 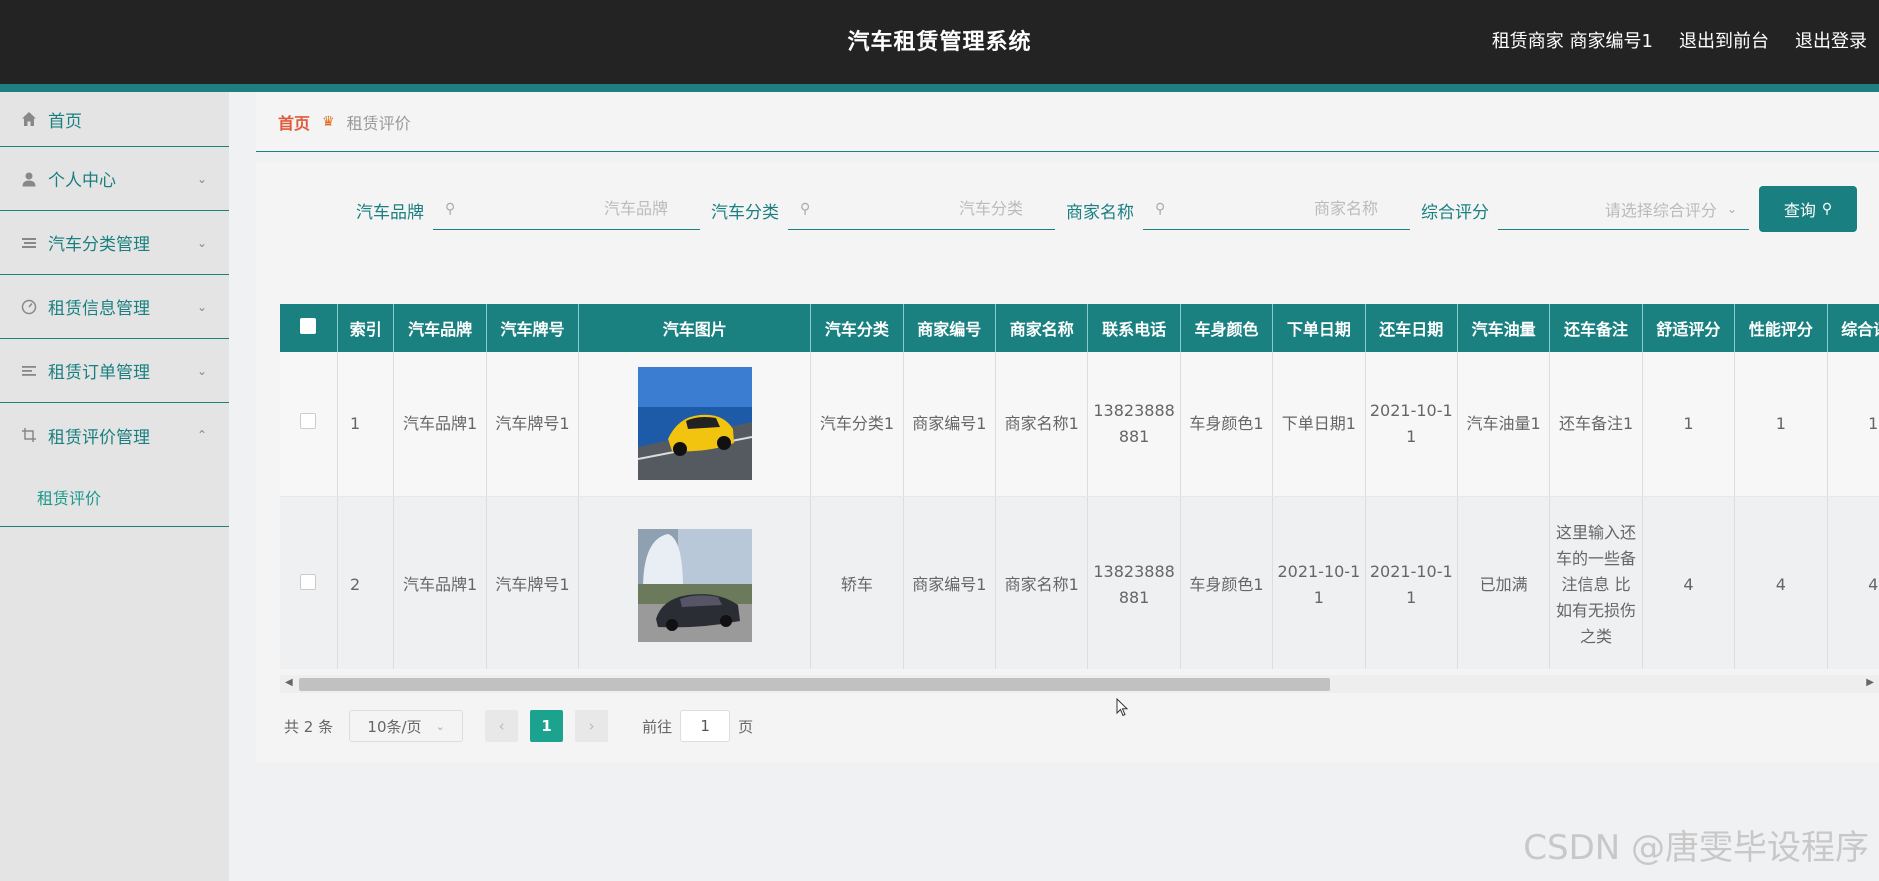 I want to click on select-all-checkbox, so click(x=308, y=326).